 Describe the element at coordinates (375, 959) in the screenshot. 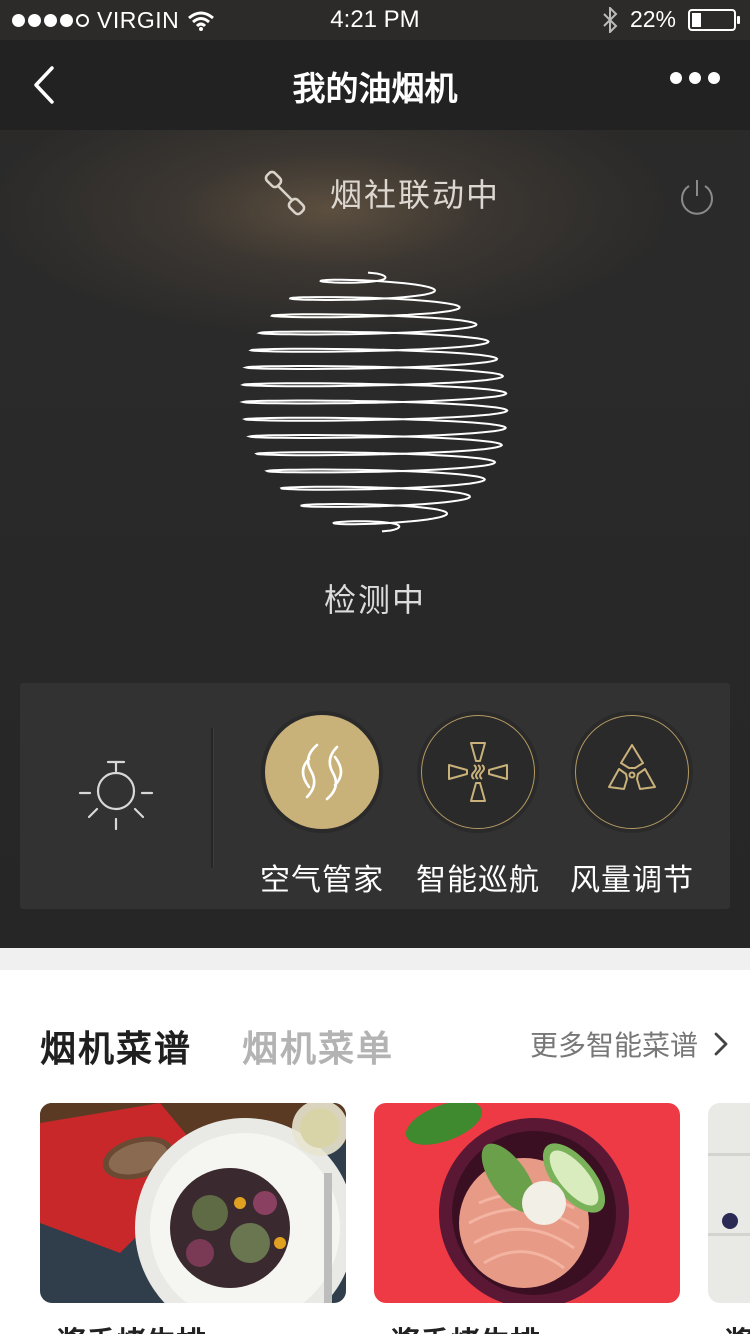

I see `section-separator` at that location.